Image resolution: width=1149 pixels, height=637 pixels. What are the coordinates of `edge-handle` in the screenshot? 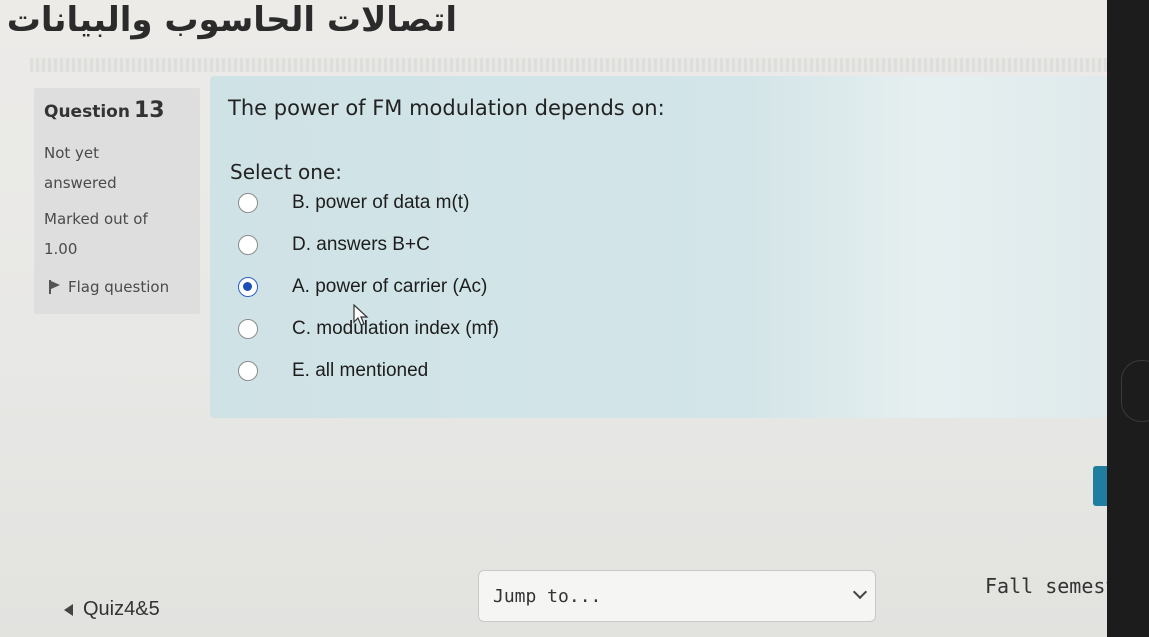 It's located at (1135, 391).